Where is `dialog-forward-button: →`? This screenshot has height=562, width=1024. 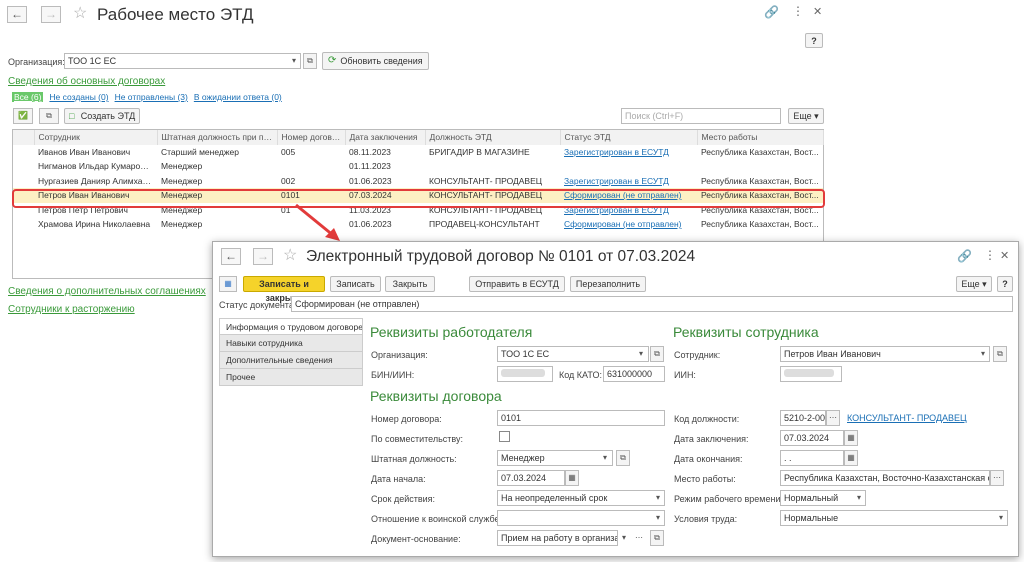 dialog-forward-button: → is located at coordinates (263, 256).